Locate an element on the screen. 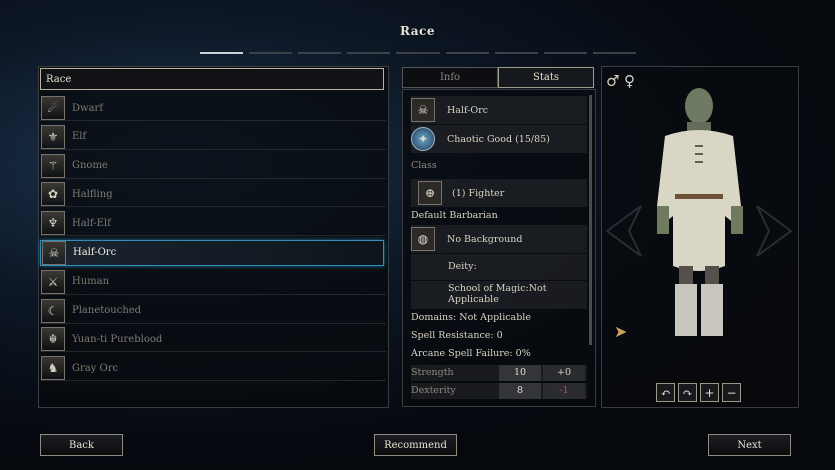 This screenshot has height=470, width=835. camera-controls: ↶ ↷ + − is located at coordinates (698, 392).